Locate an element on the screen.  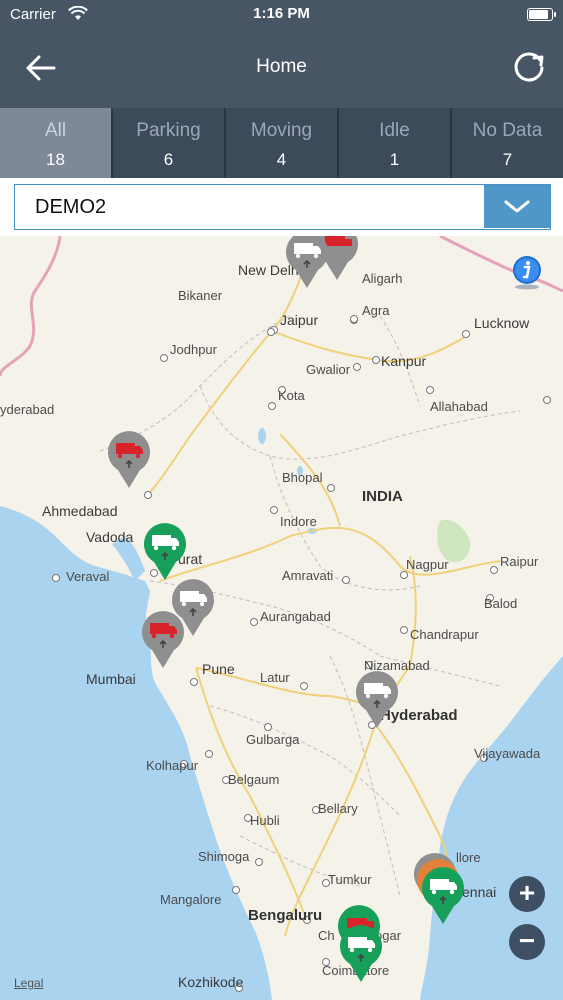
city-label: Mangalore is located at coordinates (191, 899).